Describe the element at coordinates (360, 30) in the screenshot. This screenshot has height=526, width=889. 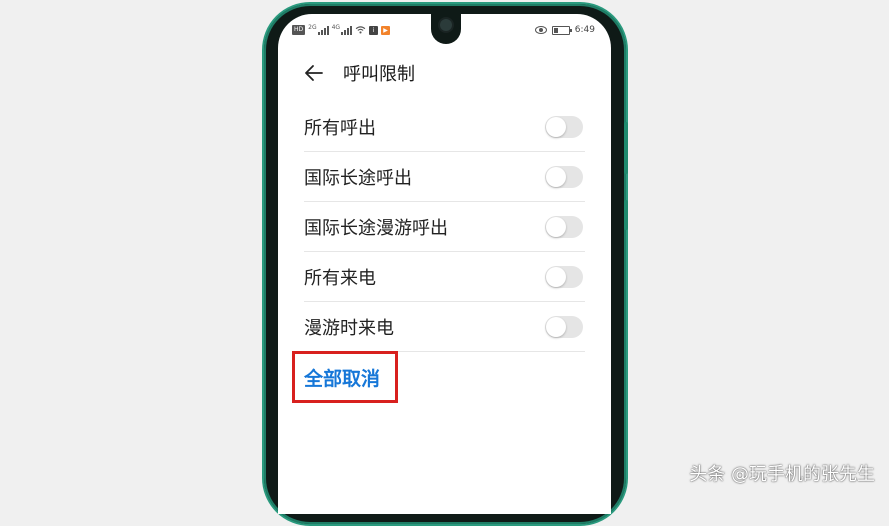
I see `wifi-icon` at that location.